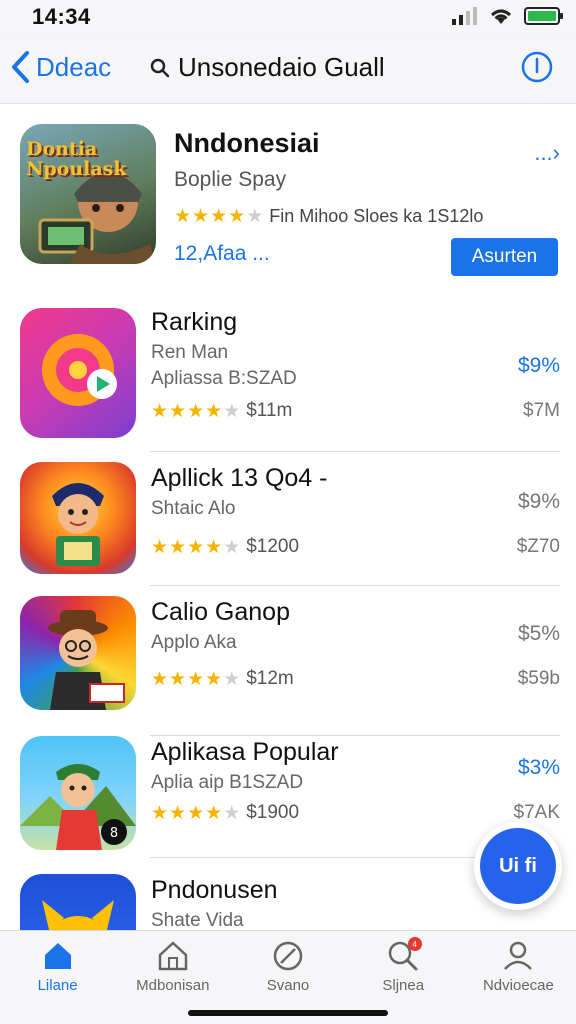 The image size is (576, 1024). I want to click on search-field: Unsonedaio Guall, so click(267, 67).